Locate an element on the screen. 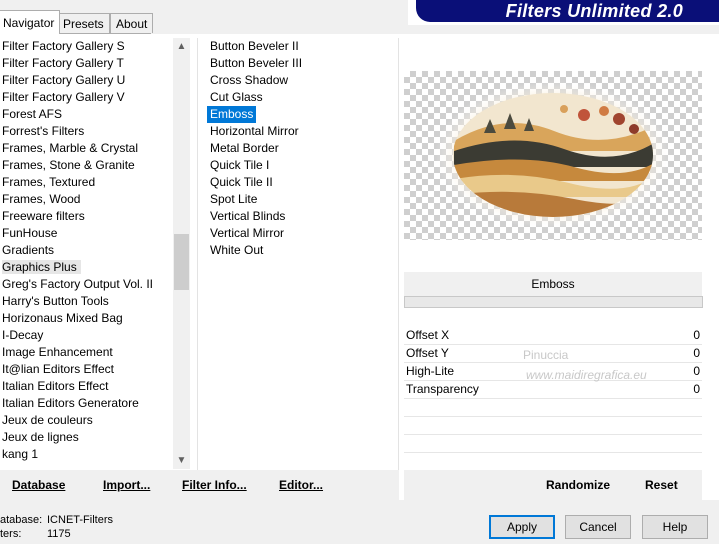 The height and width of the screenshot is (544, 719). category-item: Frames, Marble & Crystal is located at coordinates (86, 148).